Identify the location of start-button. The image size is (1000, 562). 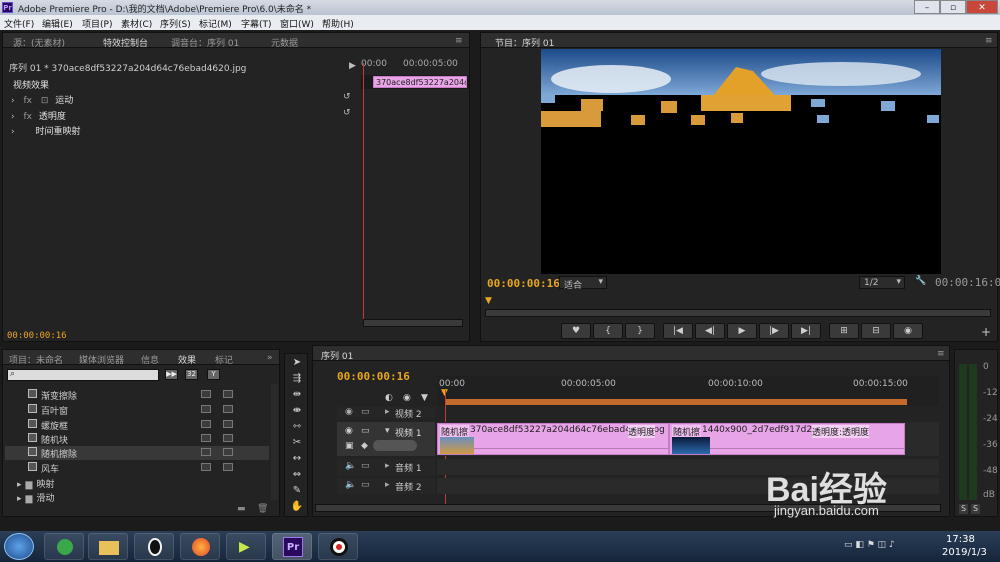
(19, 546).